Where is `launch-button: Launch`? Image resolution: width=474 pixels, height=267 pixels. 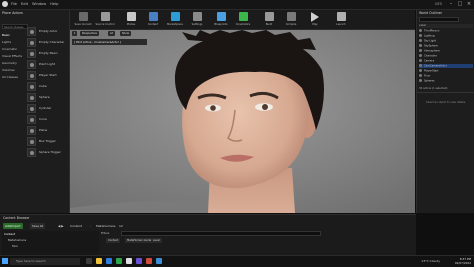 launch-button: Launch is located at coordinates (341, 19).